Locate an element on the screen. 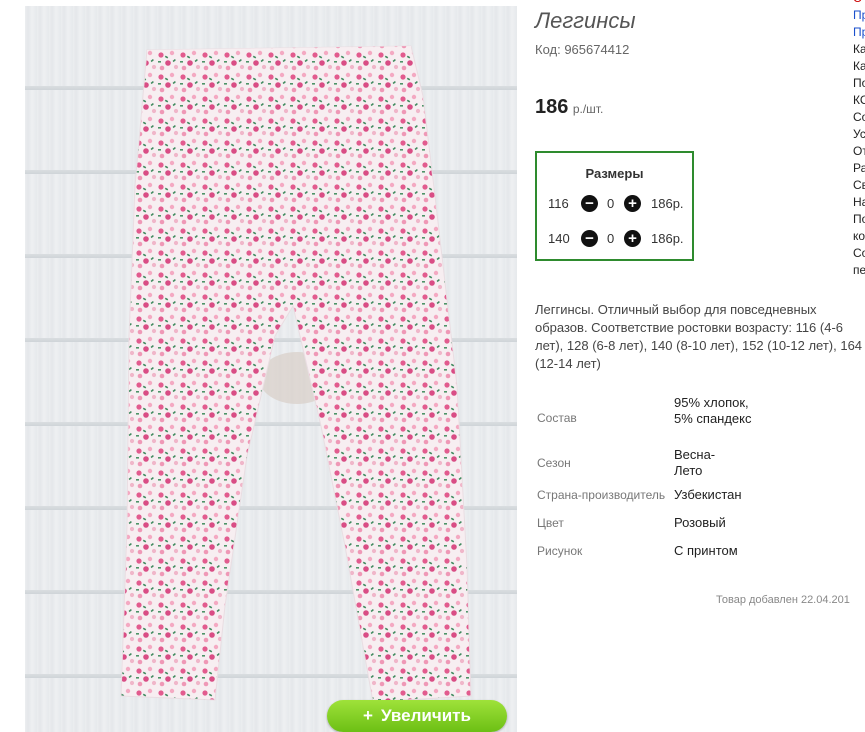  sidebar-item: Ра is located at coordinates (859, 168).